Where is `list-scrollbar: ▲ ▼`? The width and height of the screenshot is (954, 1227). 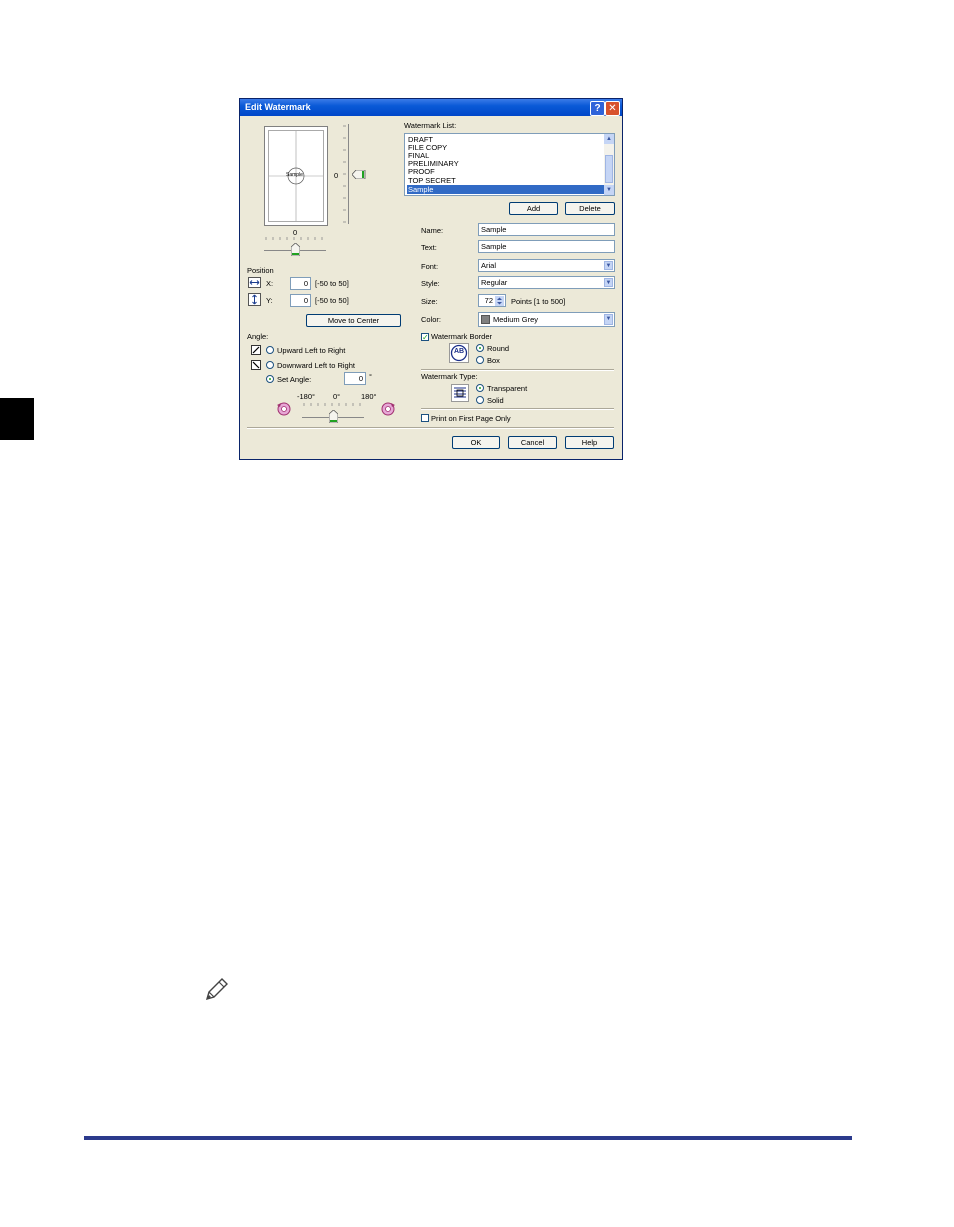
list-scrollbar: ▲ ▼ is located at coordinates (609, 164).